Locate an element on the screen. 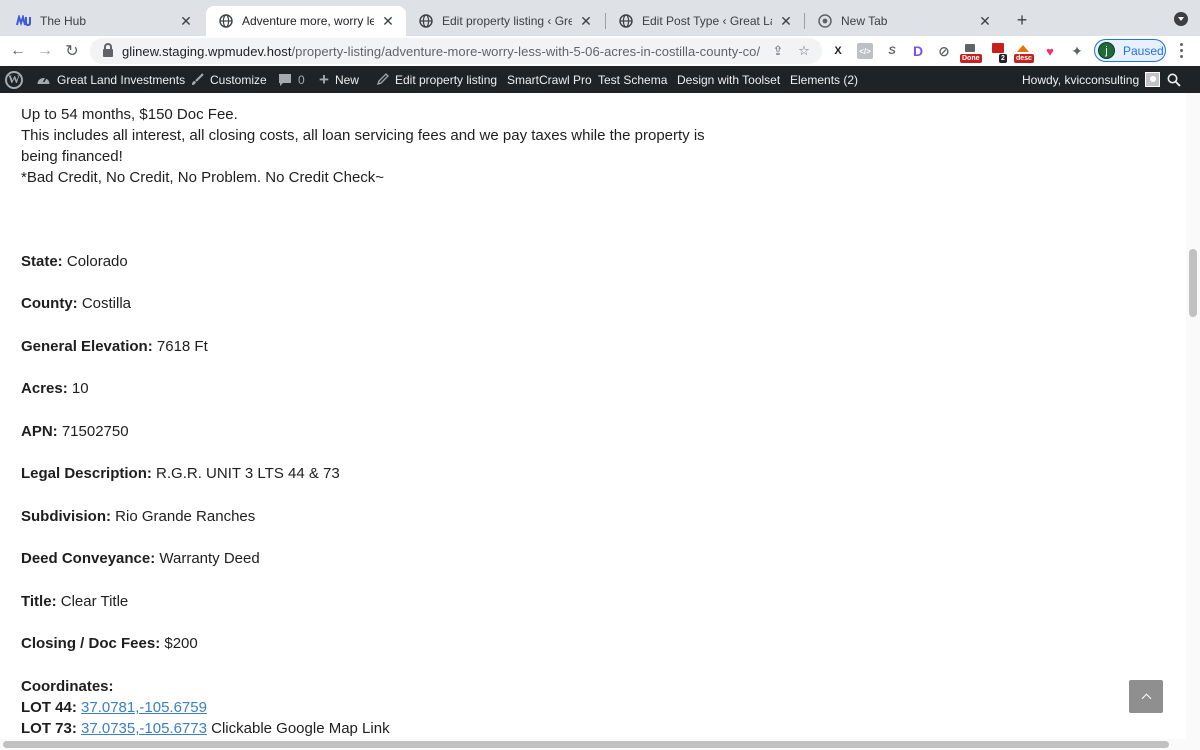 This screenshot has width=1200, height=750. field-subdivision: Subdivision: Rio Grande Ranches is located at coordinates (138, 516).